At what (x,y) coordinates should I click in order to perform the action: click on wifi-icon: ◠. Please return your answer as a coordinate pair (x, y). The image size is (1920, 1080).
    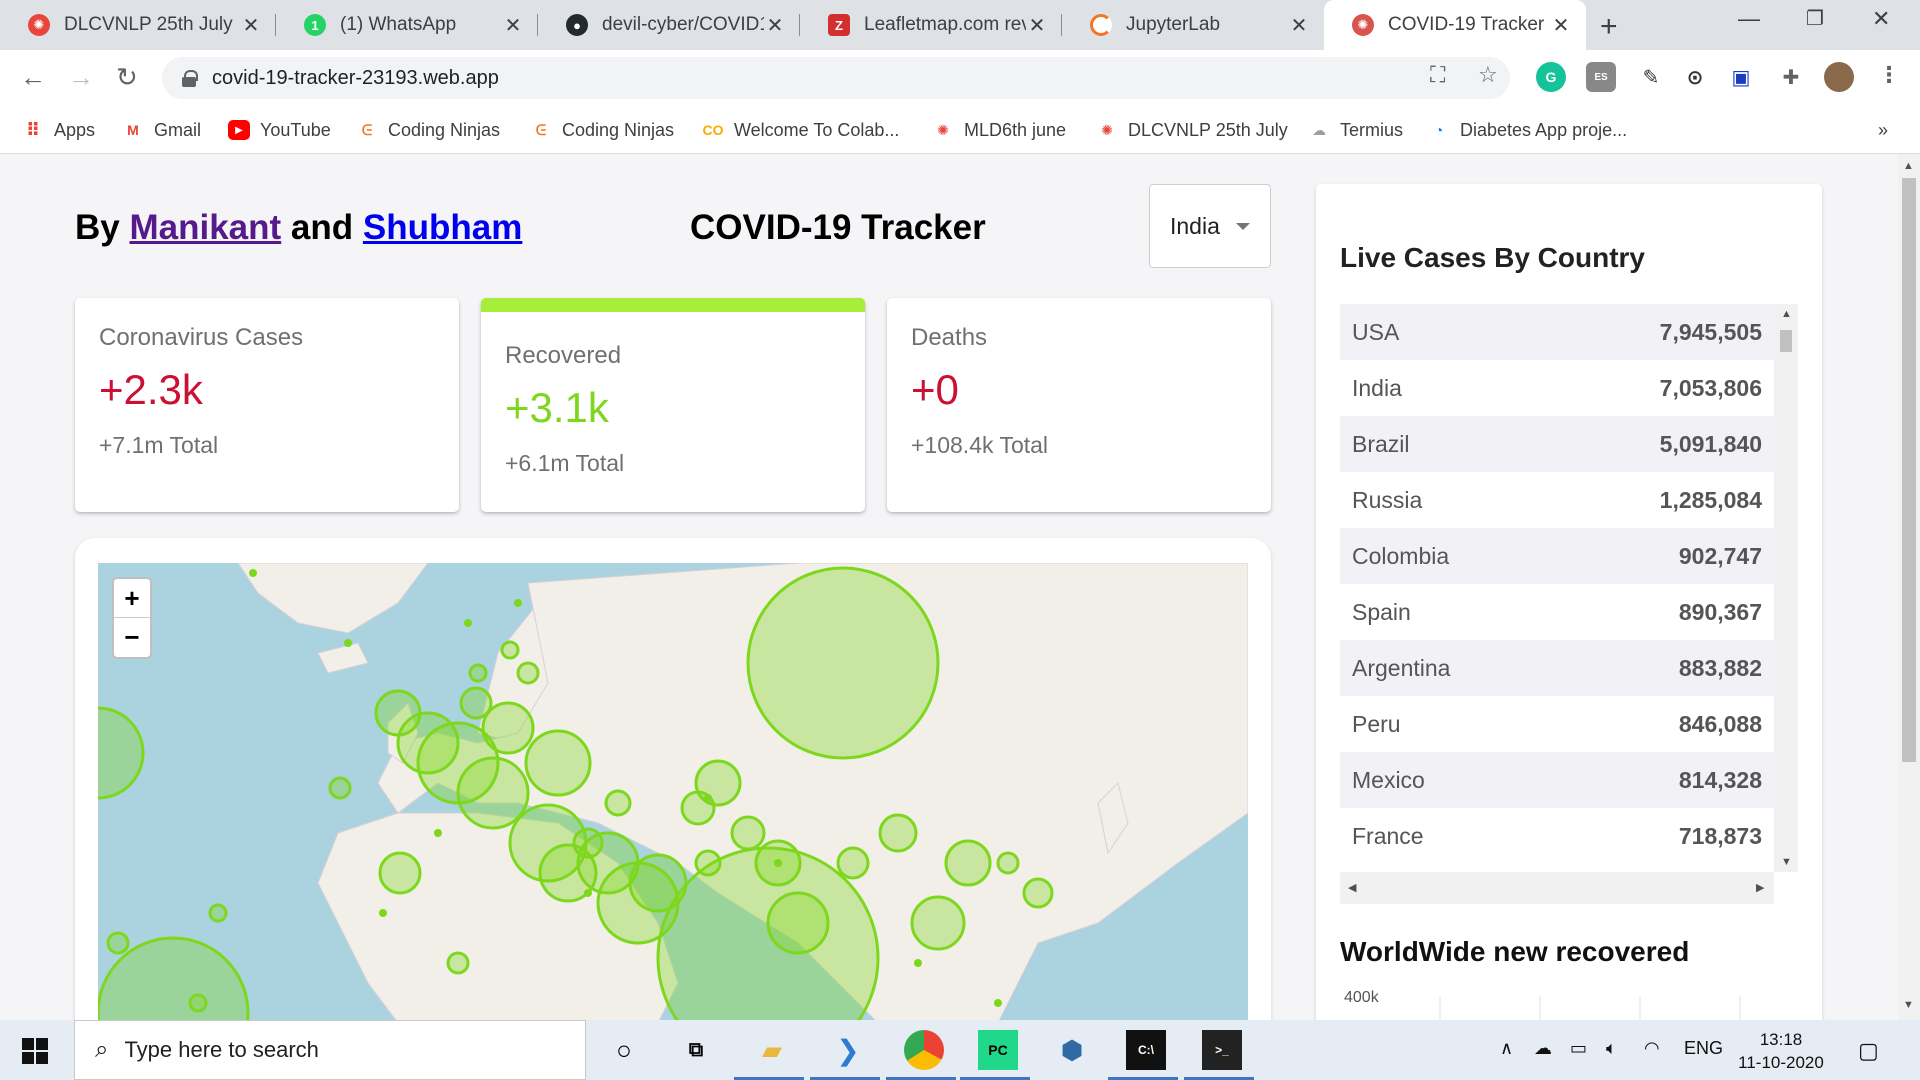
    Looking at the image, I should click on (1652, 1048).